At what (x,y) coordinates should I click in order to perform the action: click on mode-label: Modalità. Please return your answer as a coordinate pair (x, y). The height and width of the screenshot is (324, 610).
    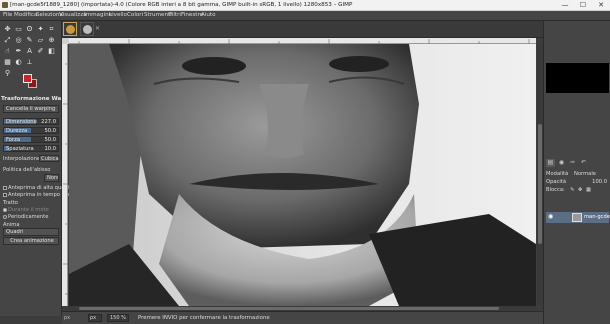
    Looking at the image, I should click on (557, 174).